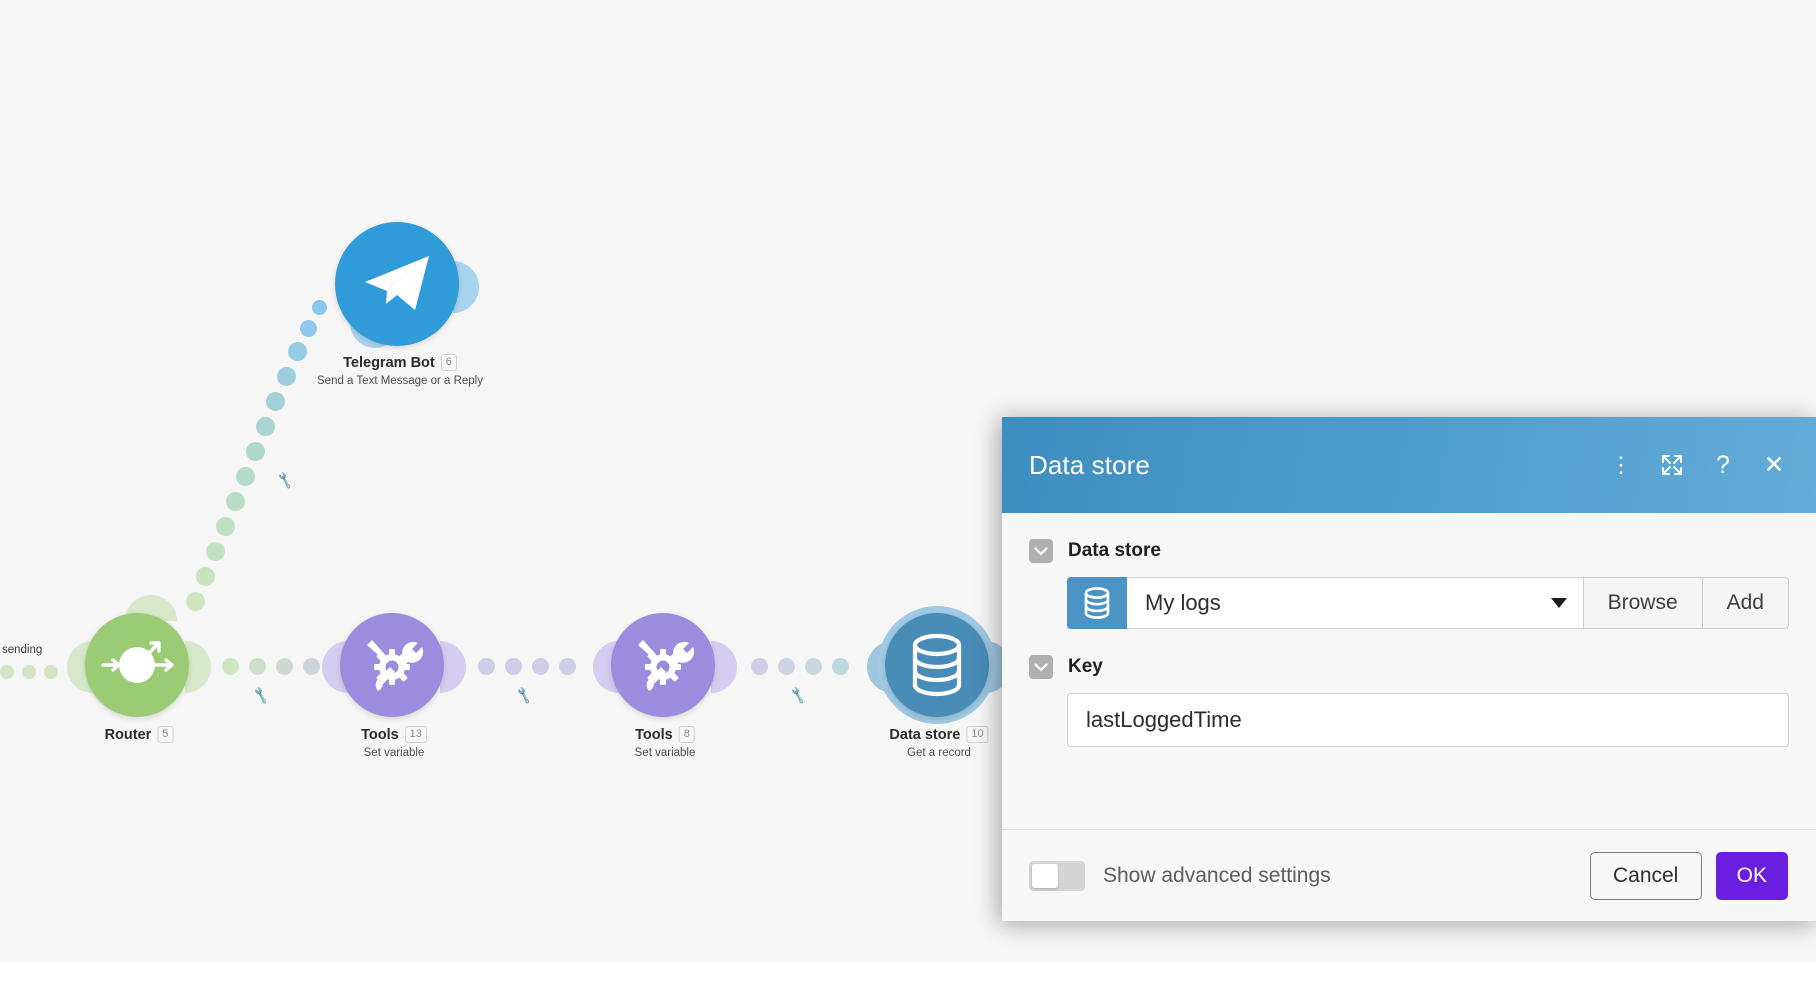 This screenshot has width=1816, height=986. Describe the element at coordinates (1745, 603) in the screenshot. I see `add-button: Add` at that location.